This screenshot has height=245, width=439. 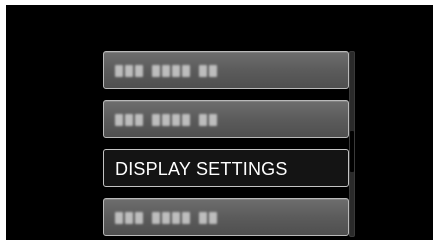 What do you see at coordinates (352, 151) in the screenshot?
I see `scrollbar-thumb` at bounding box center [352, 151].